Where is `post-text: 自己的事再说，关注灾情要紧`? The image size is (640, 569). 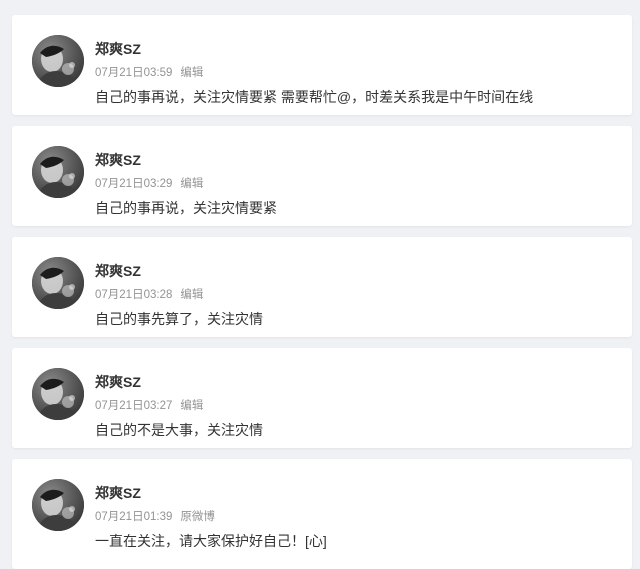
post-text: 自己的事再说，关注灾情要紧 is located at coordinates (186, 208).